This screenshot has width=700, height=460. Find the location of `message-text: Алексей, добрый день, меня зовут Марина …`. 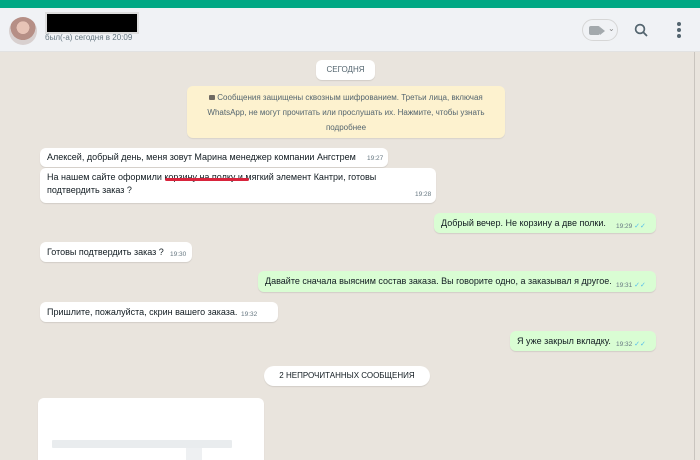

message-text: Алексей, добрый день, меня зовут Марина … is located at coordinates (201, 157).